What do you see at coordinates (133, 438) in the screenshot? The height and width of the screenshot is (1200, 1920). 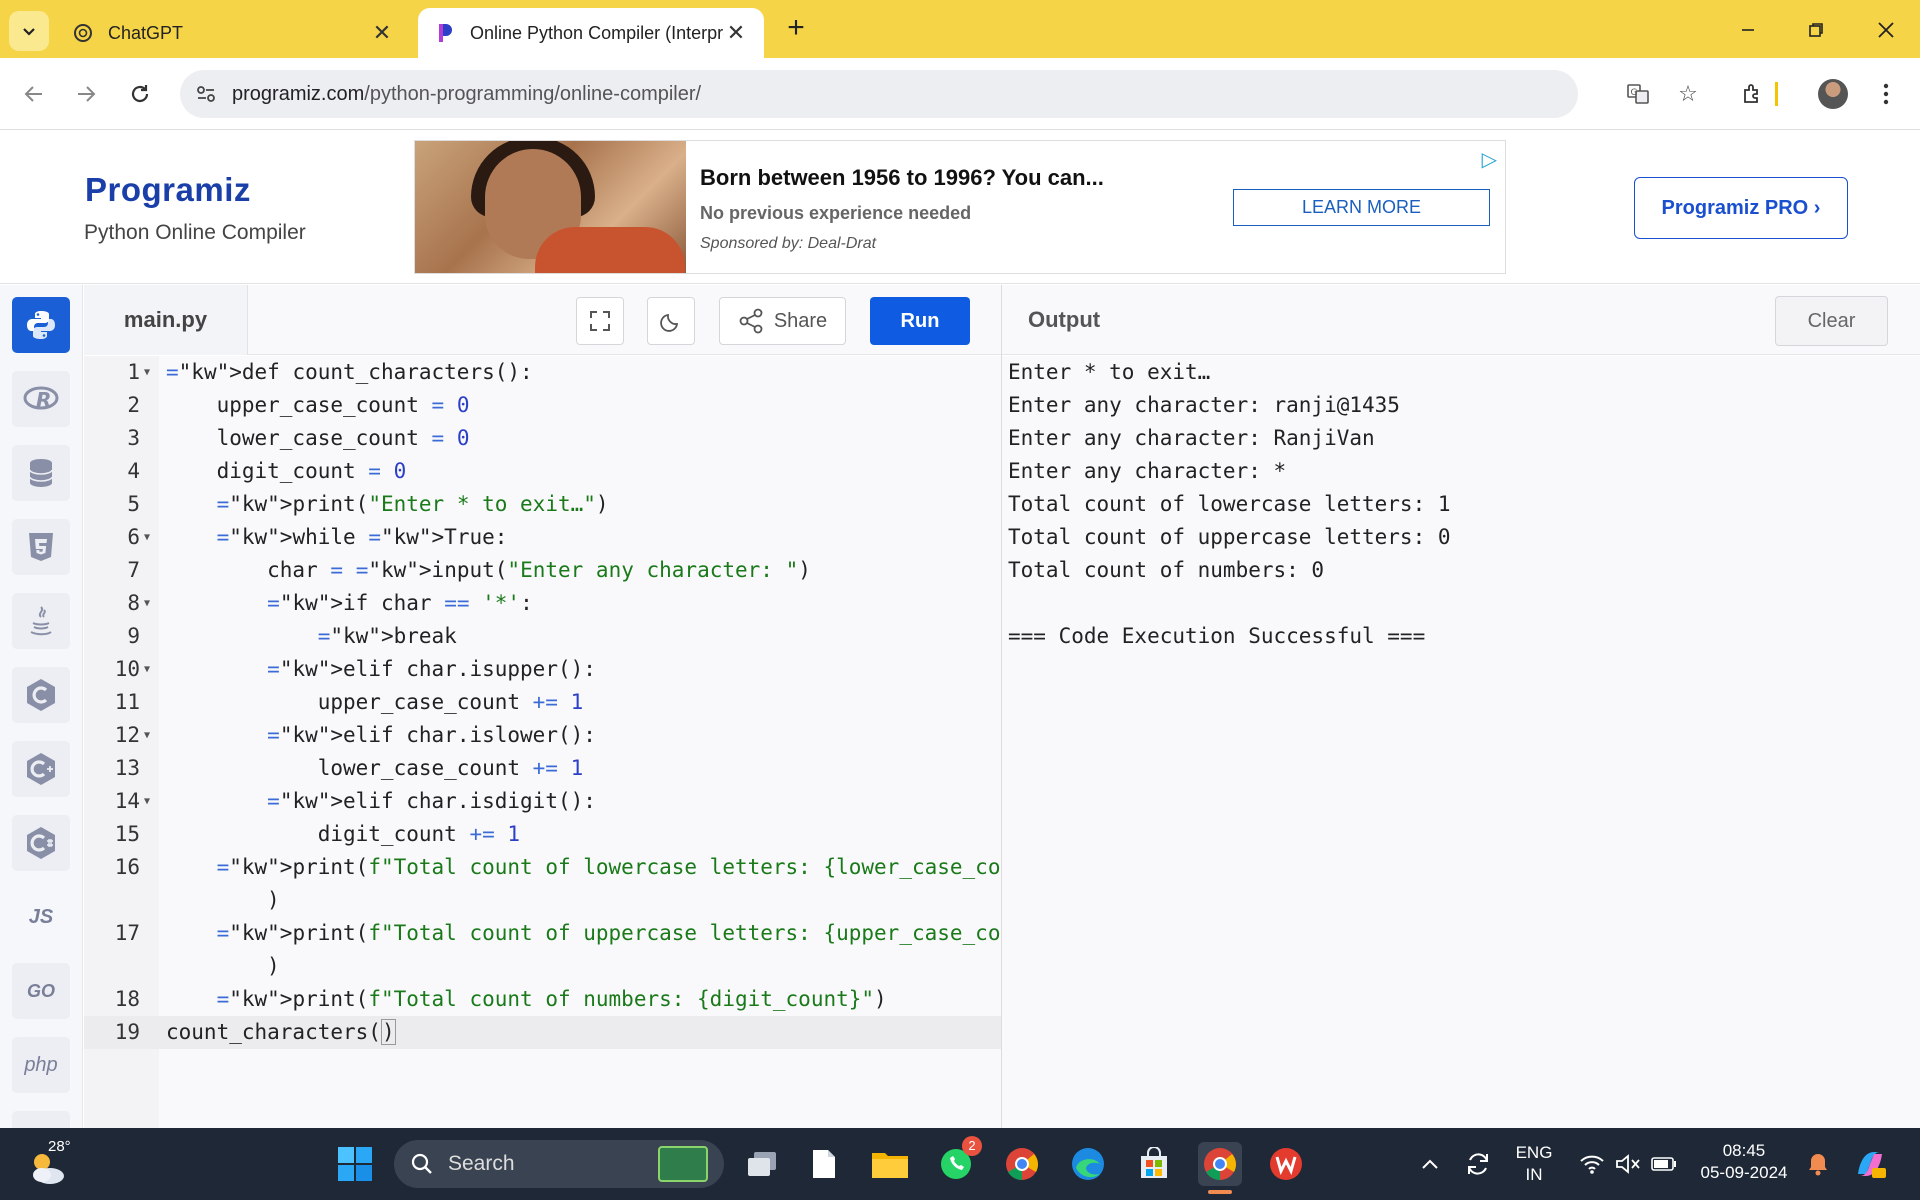 I see `line-number: 3` at bounding box center [133, 438].